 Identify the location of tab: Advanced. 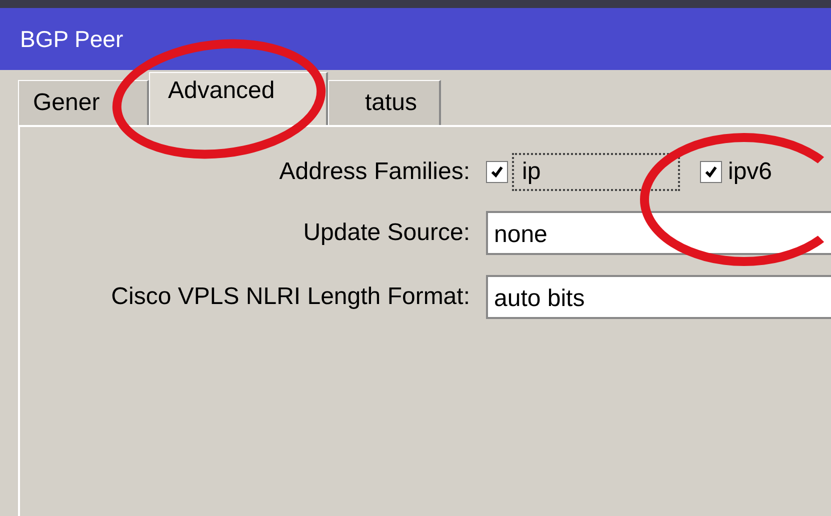
(238, 98).